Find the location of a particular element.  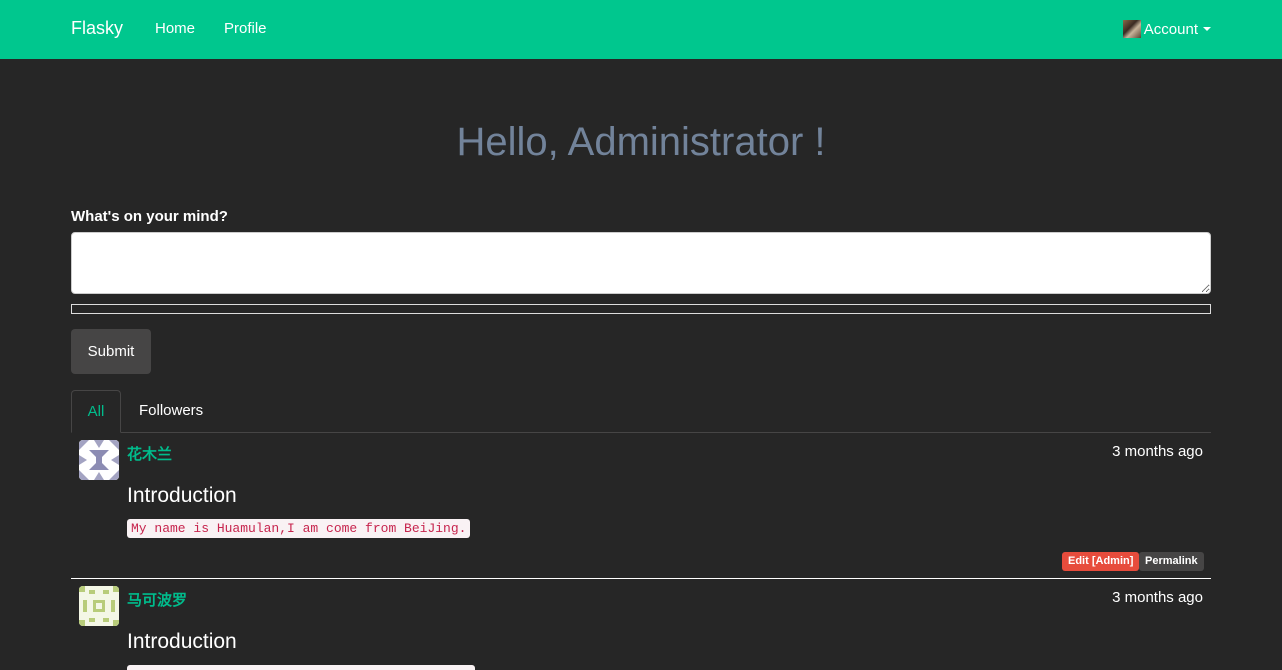

post-divider is located at coordinates (641, 578).